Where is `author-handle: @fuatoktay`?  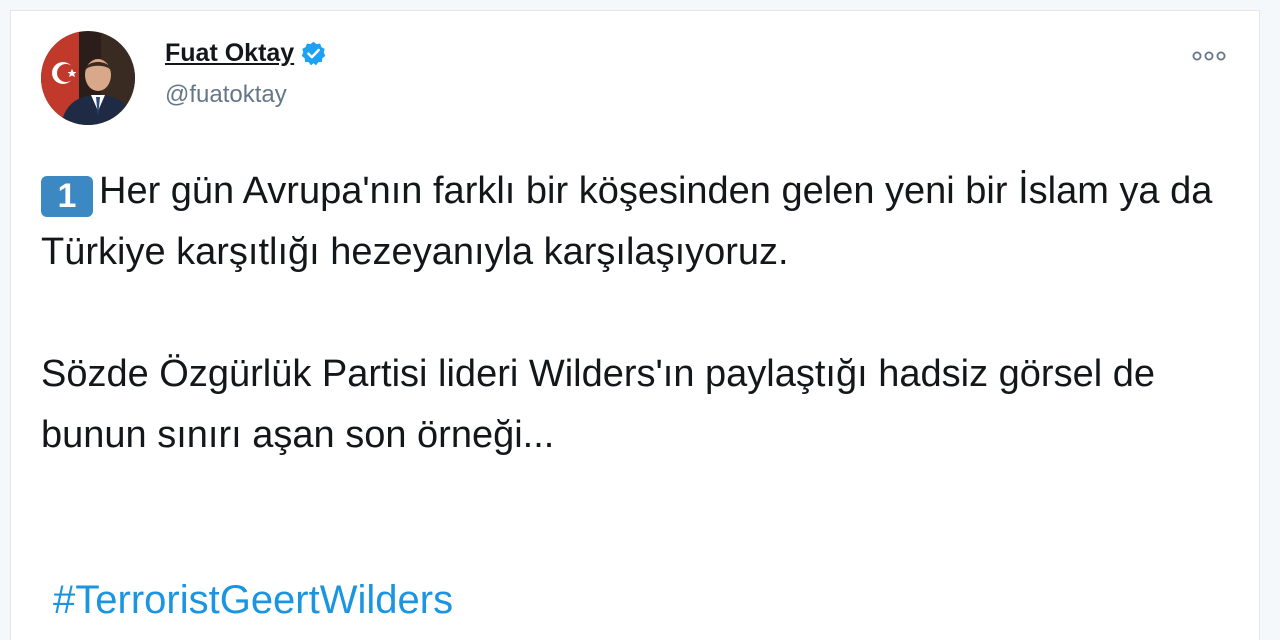
author-handle: @fuatoktay is located at coordinates (226, 95).